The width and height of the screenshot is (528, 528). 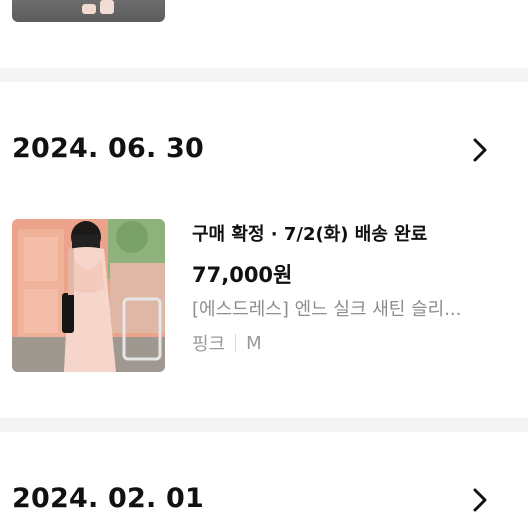 What do you see at coordinates (264, 34) in the screenshot?
I see `order-card-previous` at bounding box center [264, 34].